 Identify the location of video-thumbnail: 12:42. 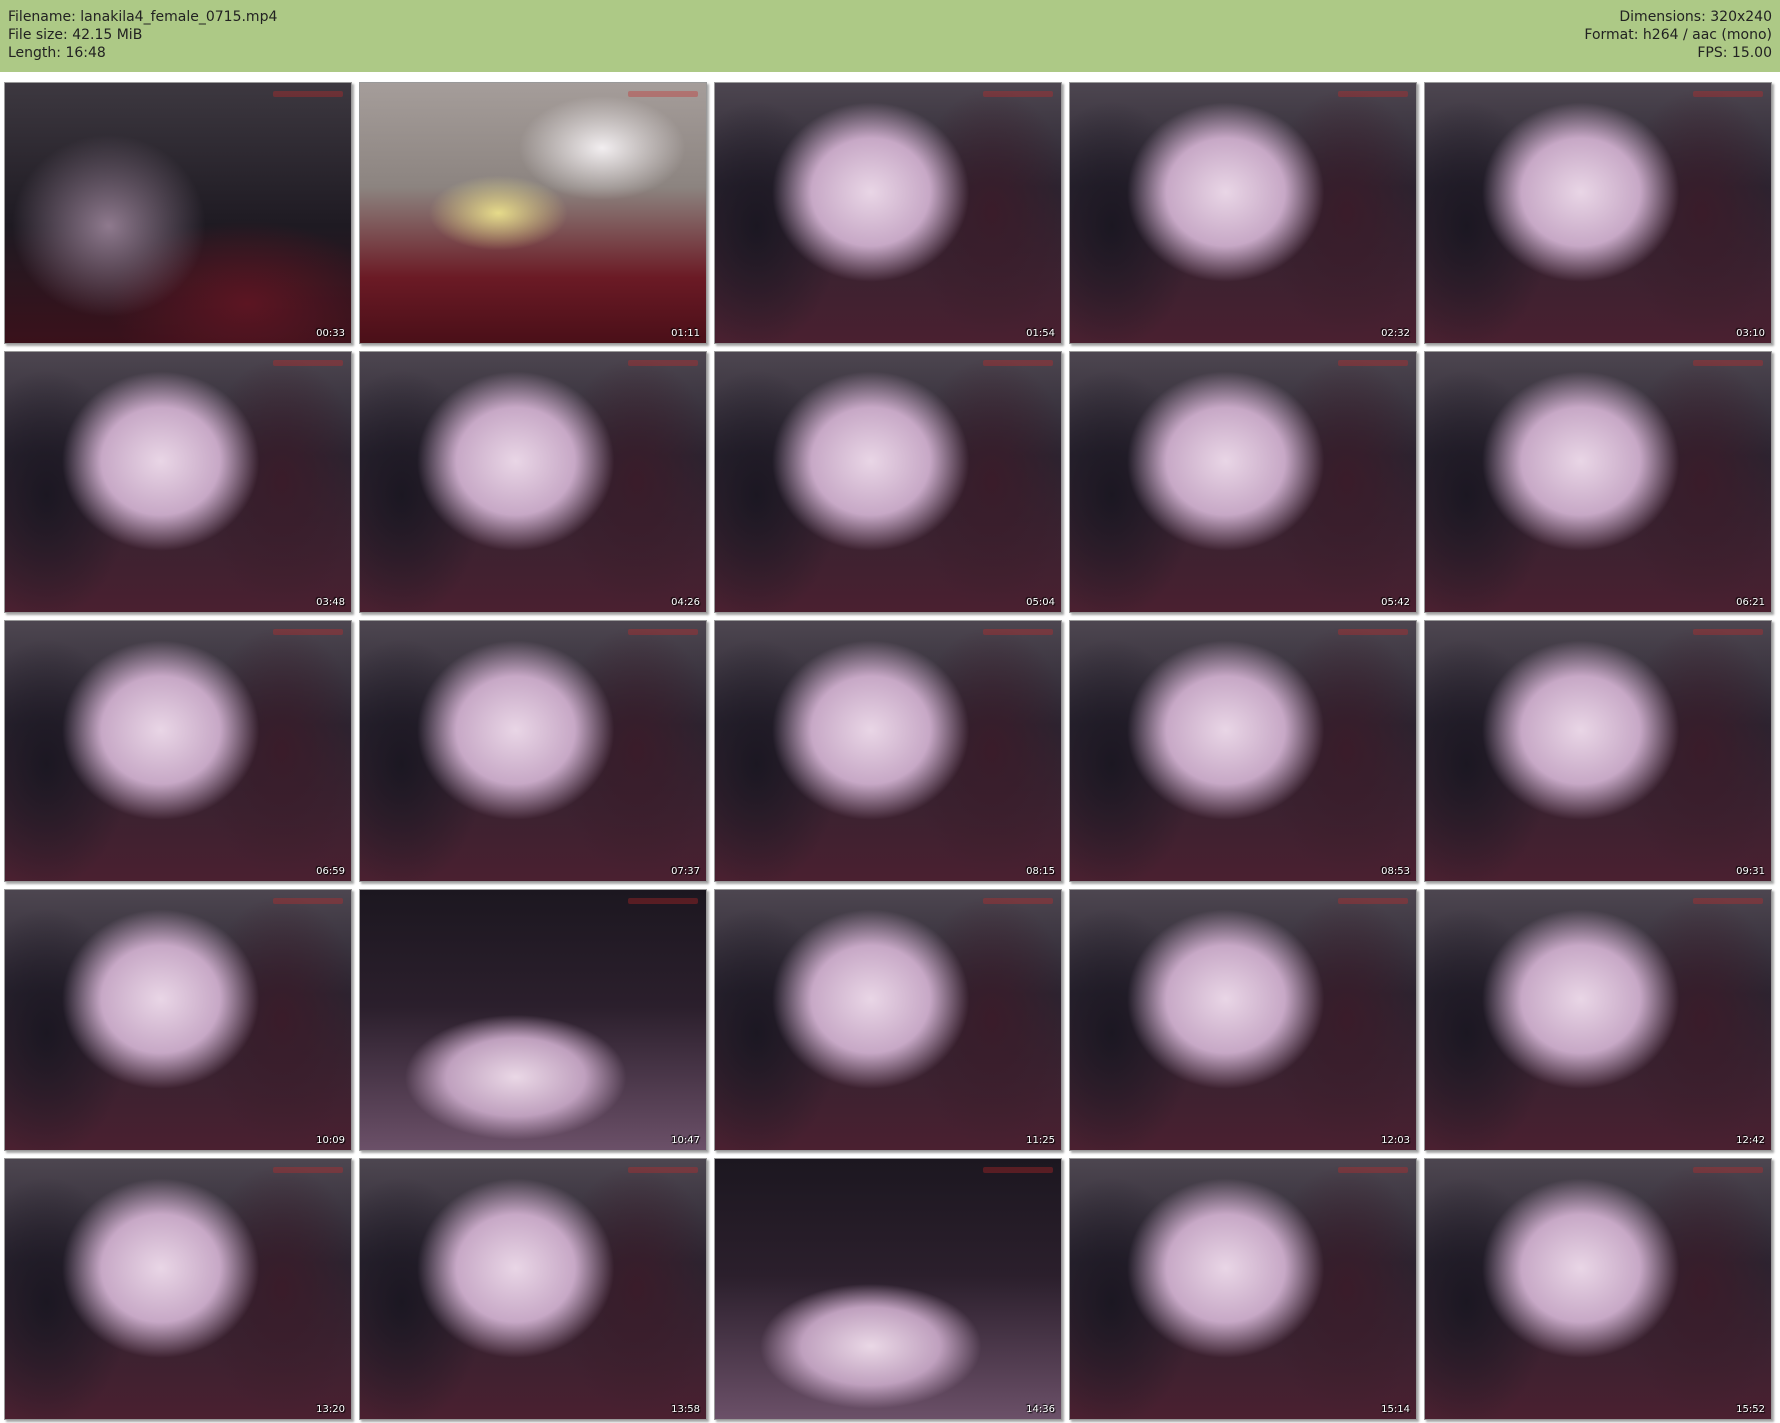
(1598, 1020).